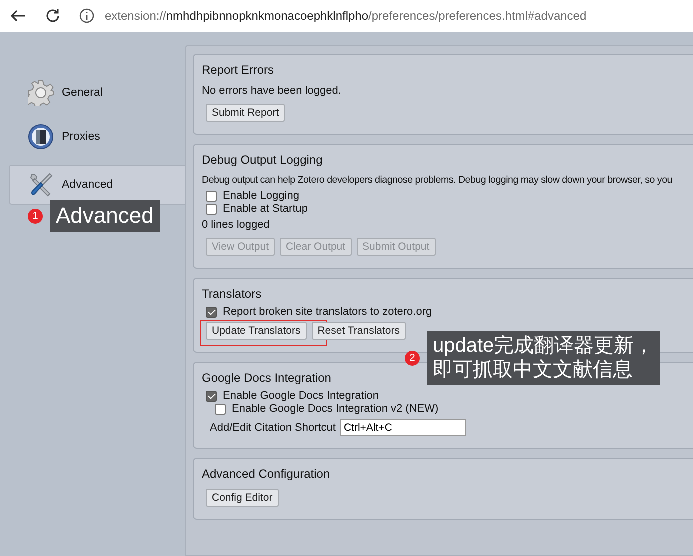 This screenshot has width=693, height=556. Describe the element at coordinates (263, 160) in the screenshot. I see `section-title: Debug Output Logging` at that location.